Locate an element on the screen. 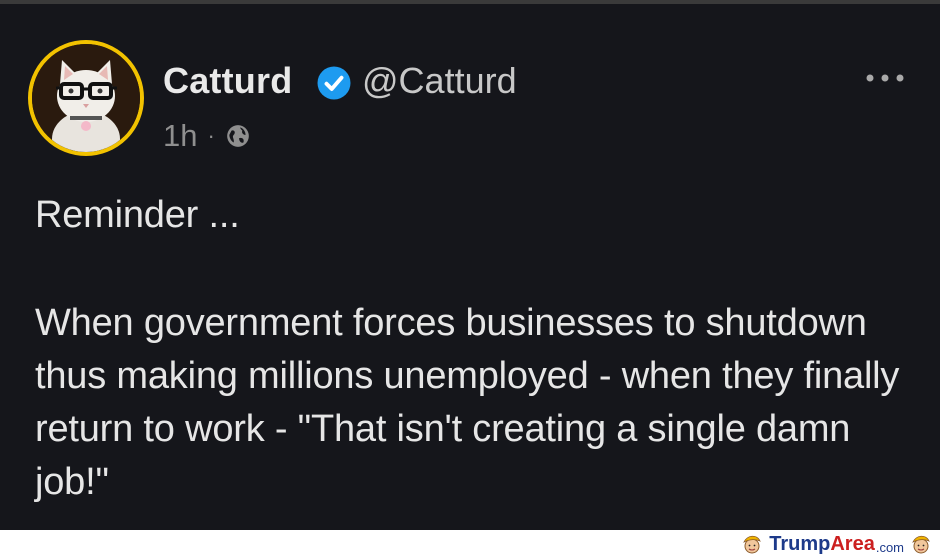  more-options-icon is located at coordinates (885, 78).